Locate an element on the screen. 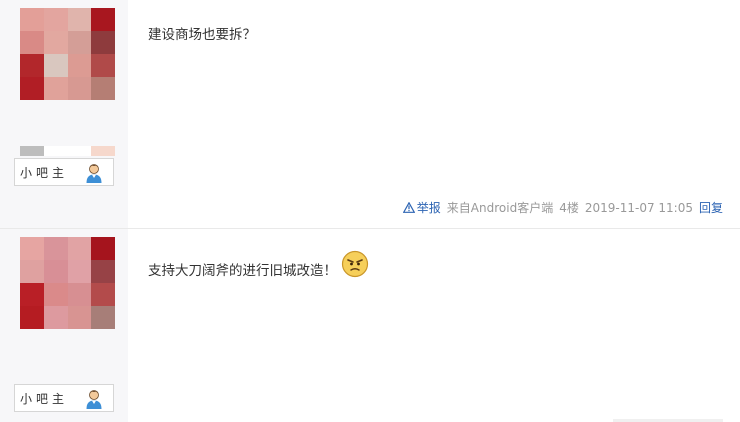 This screenshot has width=740, height=422. reply-button: 回复 is located at coordinates (711, 207).